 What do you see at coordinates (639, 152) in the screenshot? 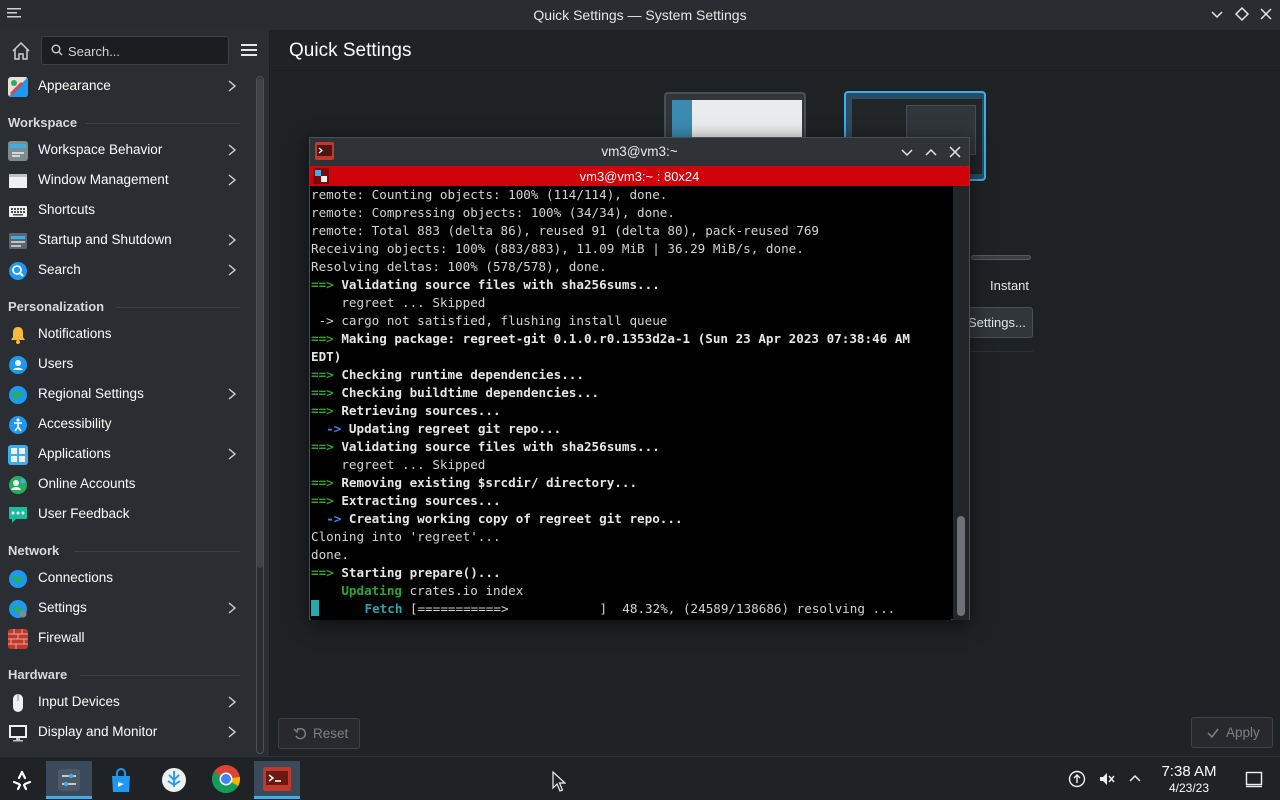
I see `terminal-titlebar: vm3@vm3:~` at bounding box center [639, 152].